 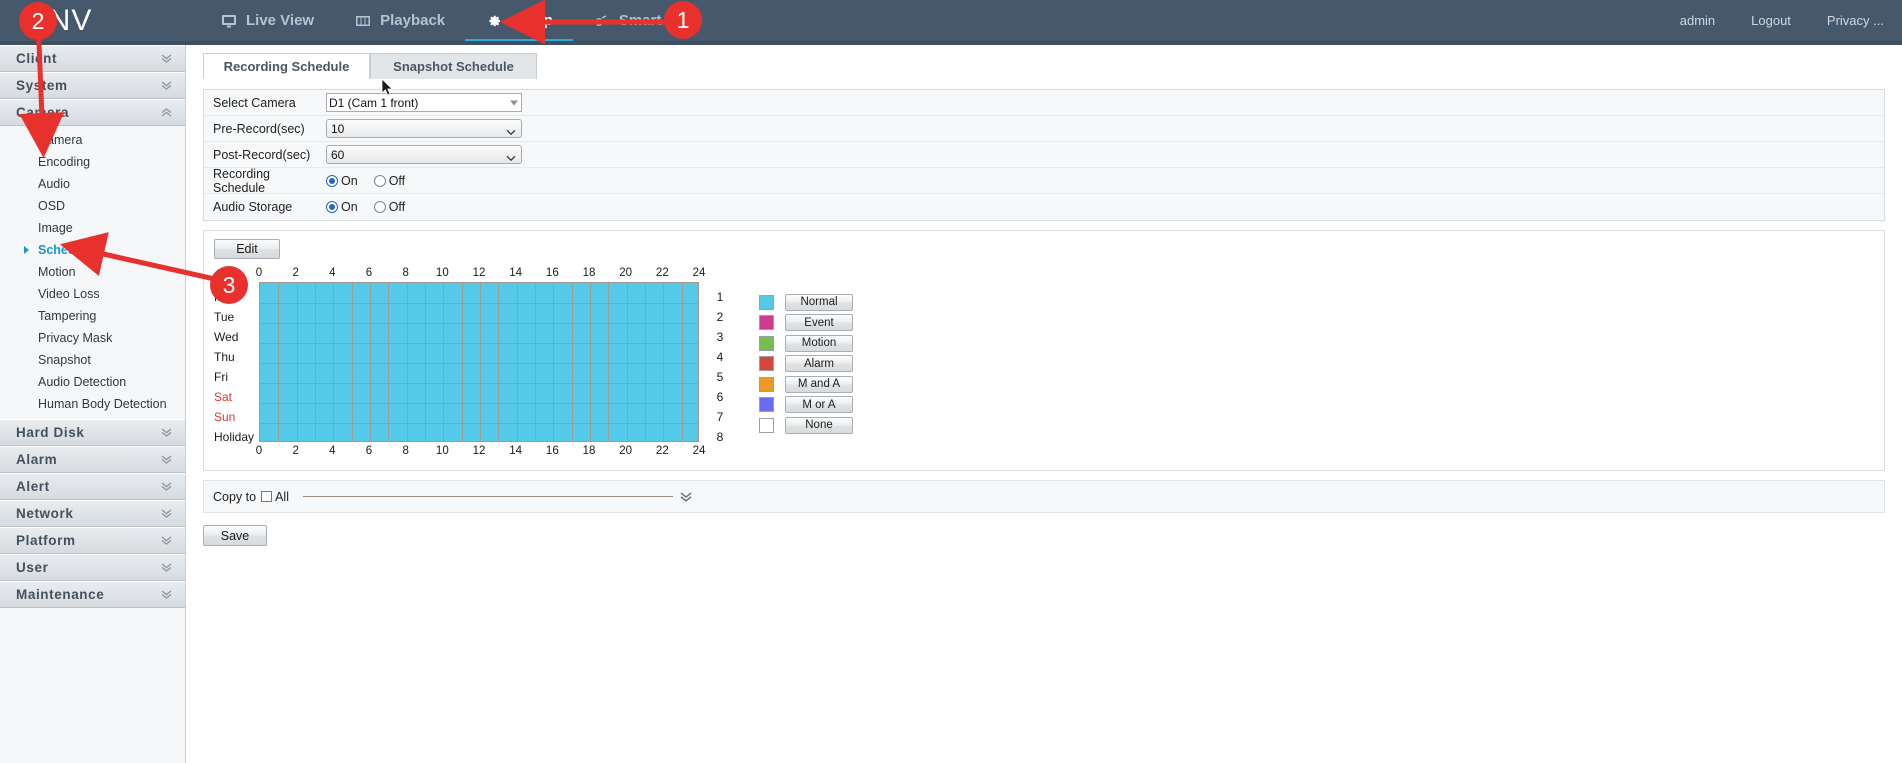 What do you see at coordinates (819, 302) in the screenshot?
I see `legend-button-normal: Normal` at bounding box center [819, 302].